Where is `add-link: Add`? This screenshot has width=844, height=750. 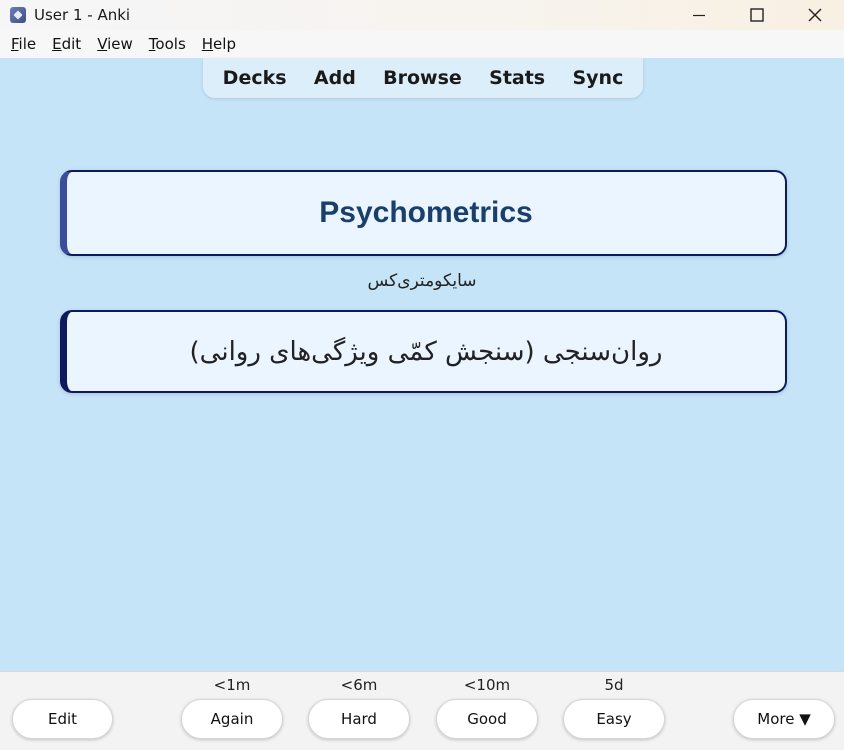
add-link: Add is located at coordinates (335, 78).